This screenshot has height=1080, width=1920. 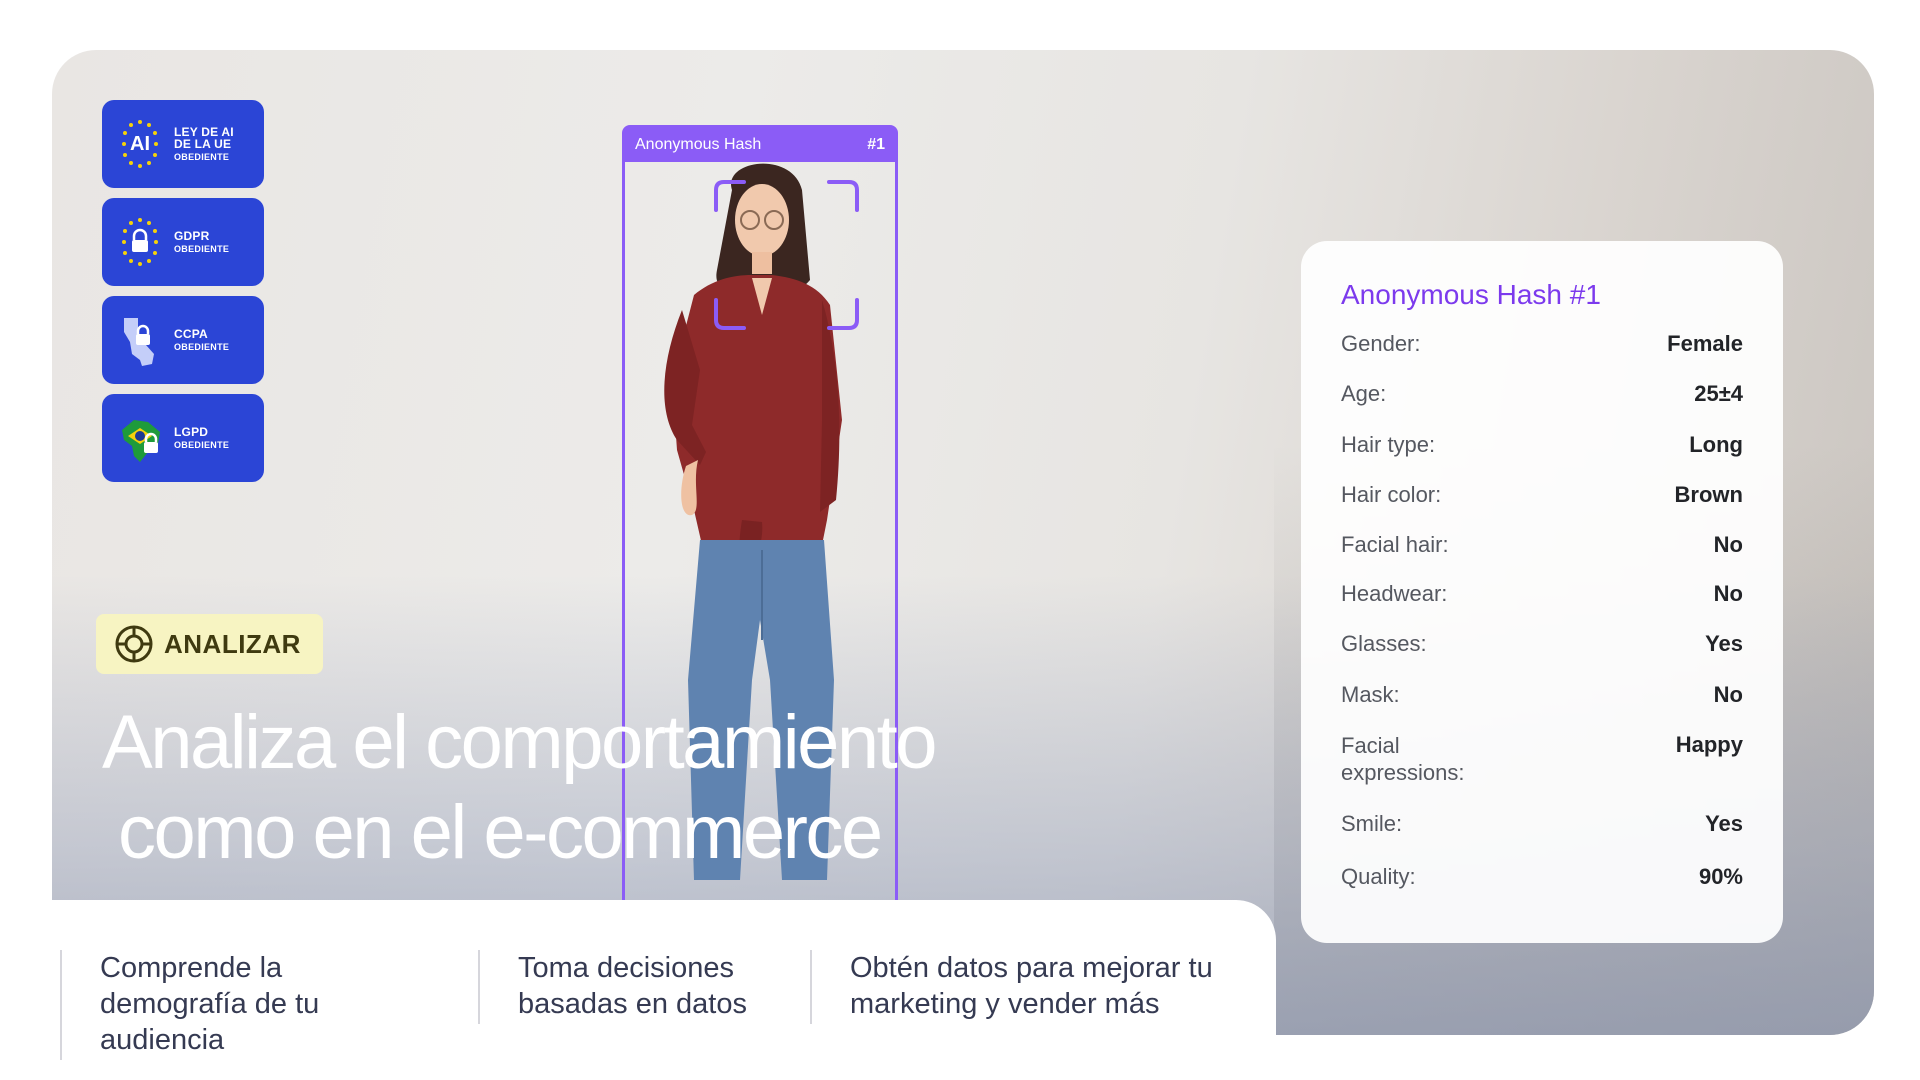 What do you see at coordinates (192, 235) in the screenshot?
I see `badge-title-line: GDPR` at bounding box center [192, 235].